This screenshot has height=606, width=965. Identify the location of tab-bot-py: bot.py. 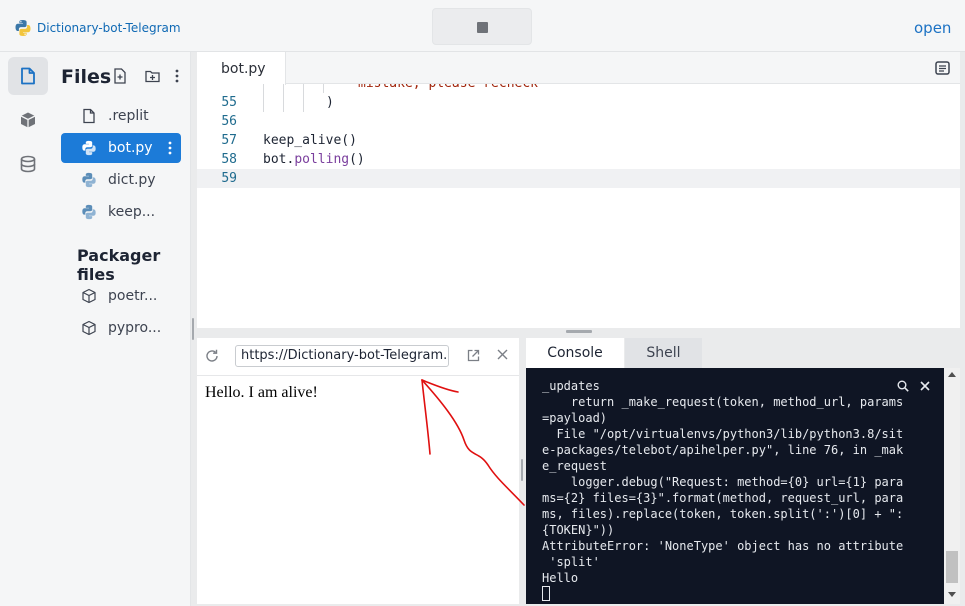
(241, 68).